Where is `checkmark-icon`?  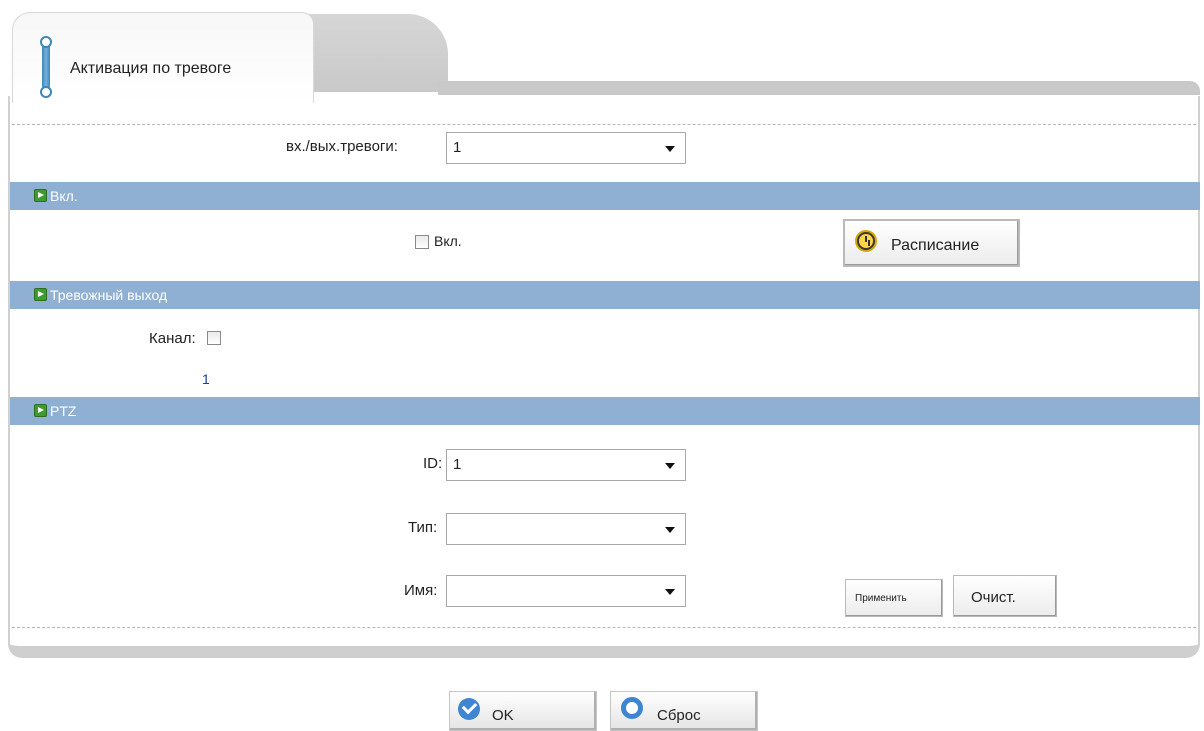
checkmark-icon is located at coordinates (469, 709).